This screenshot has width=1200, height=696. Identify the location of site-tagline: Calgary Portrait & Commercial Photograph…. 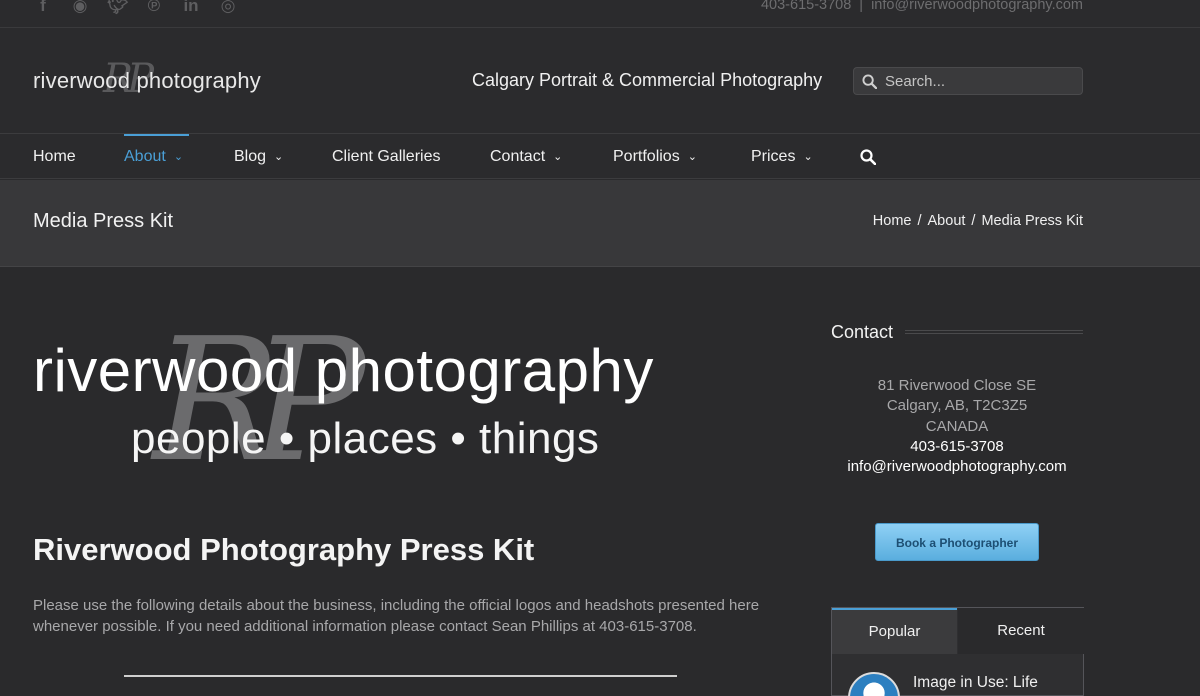
(647, 80).